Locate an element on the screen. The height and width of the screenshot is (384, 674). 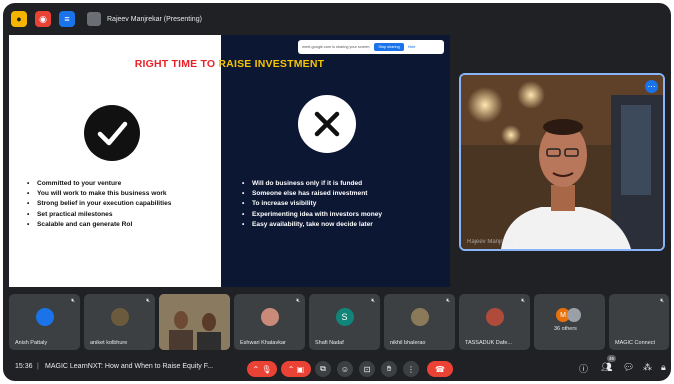
activities-icon: ⁂ is located at coordinates (647, 367).